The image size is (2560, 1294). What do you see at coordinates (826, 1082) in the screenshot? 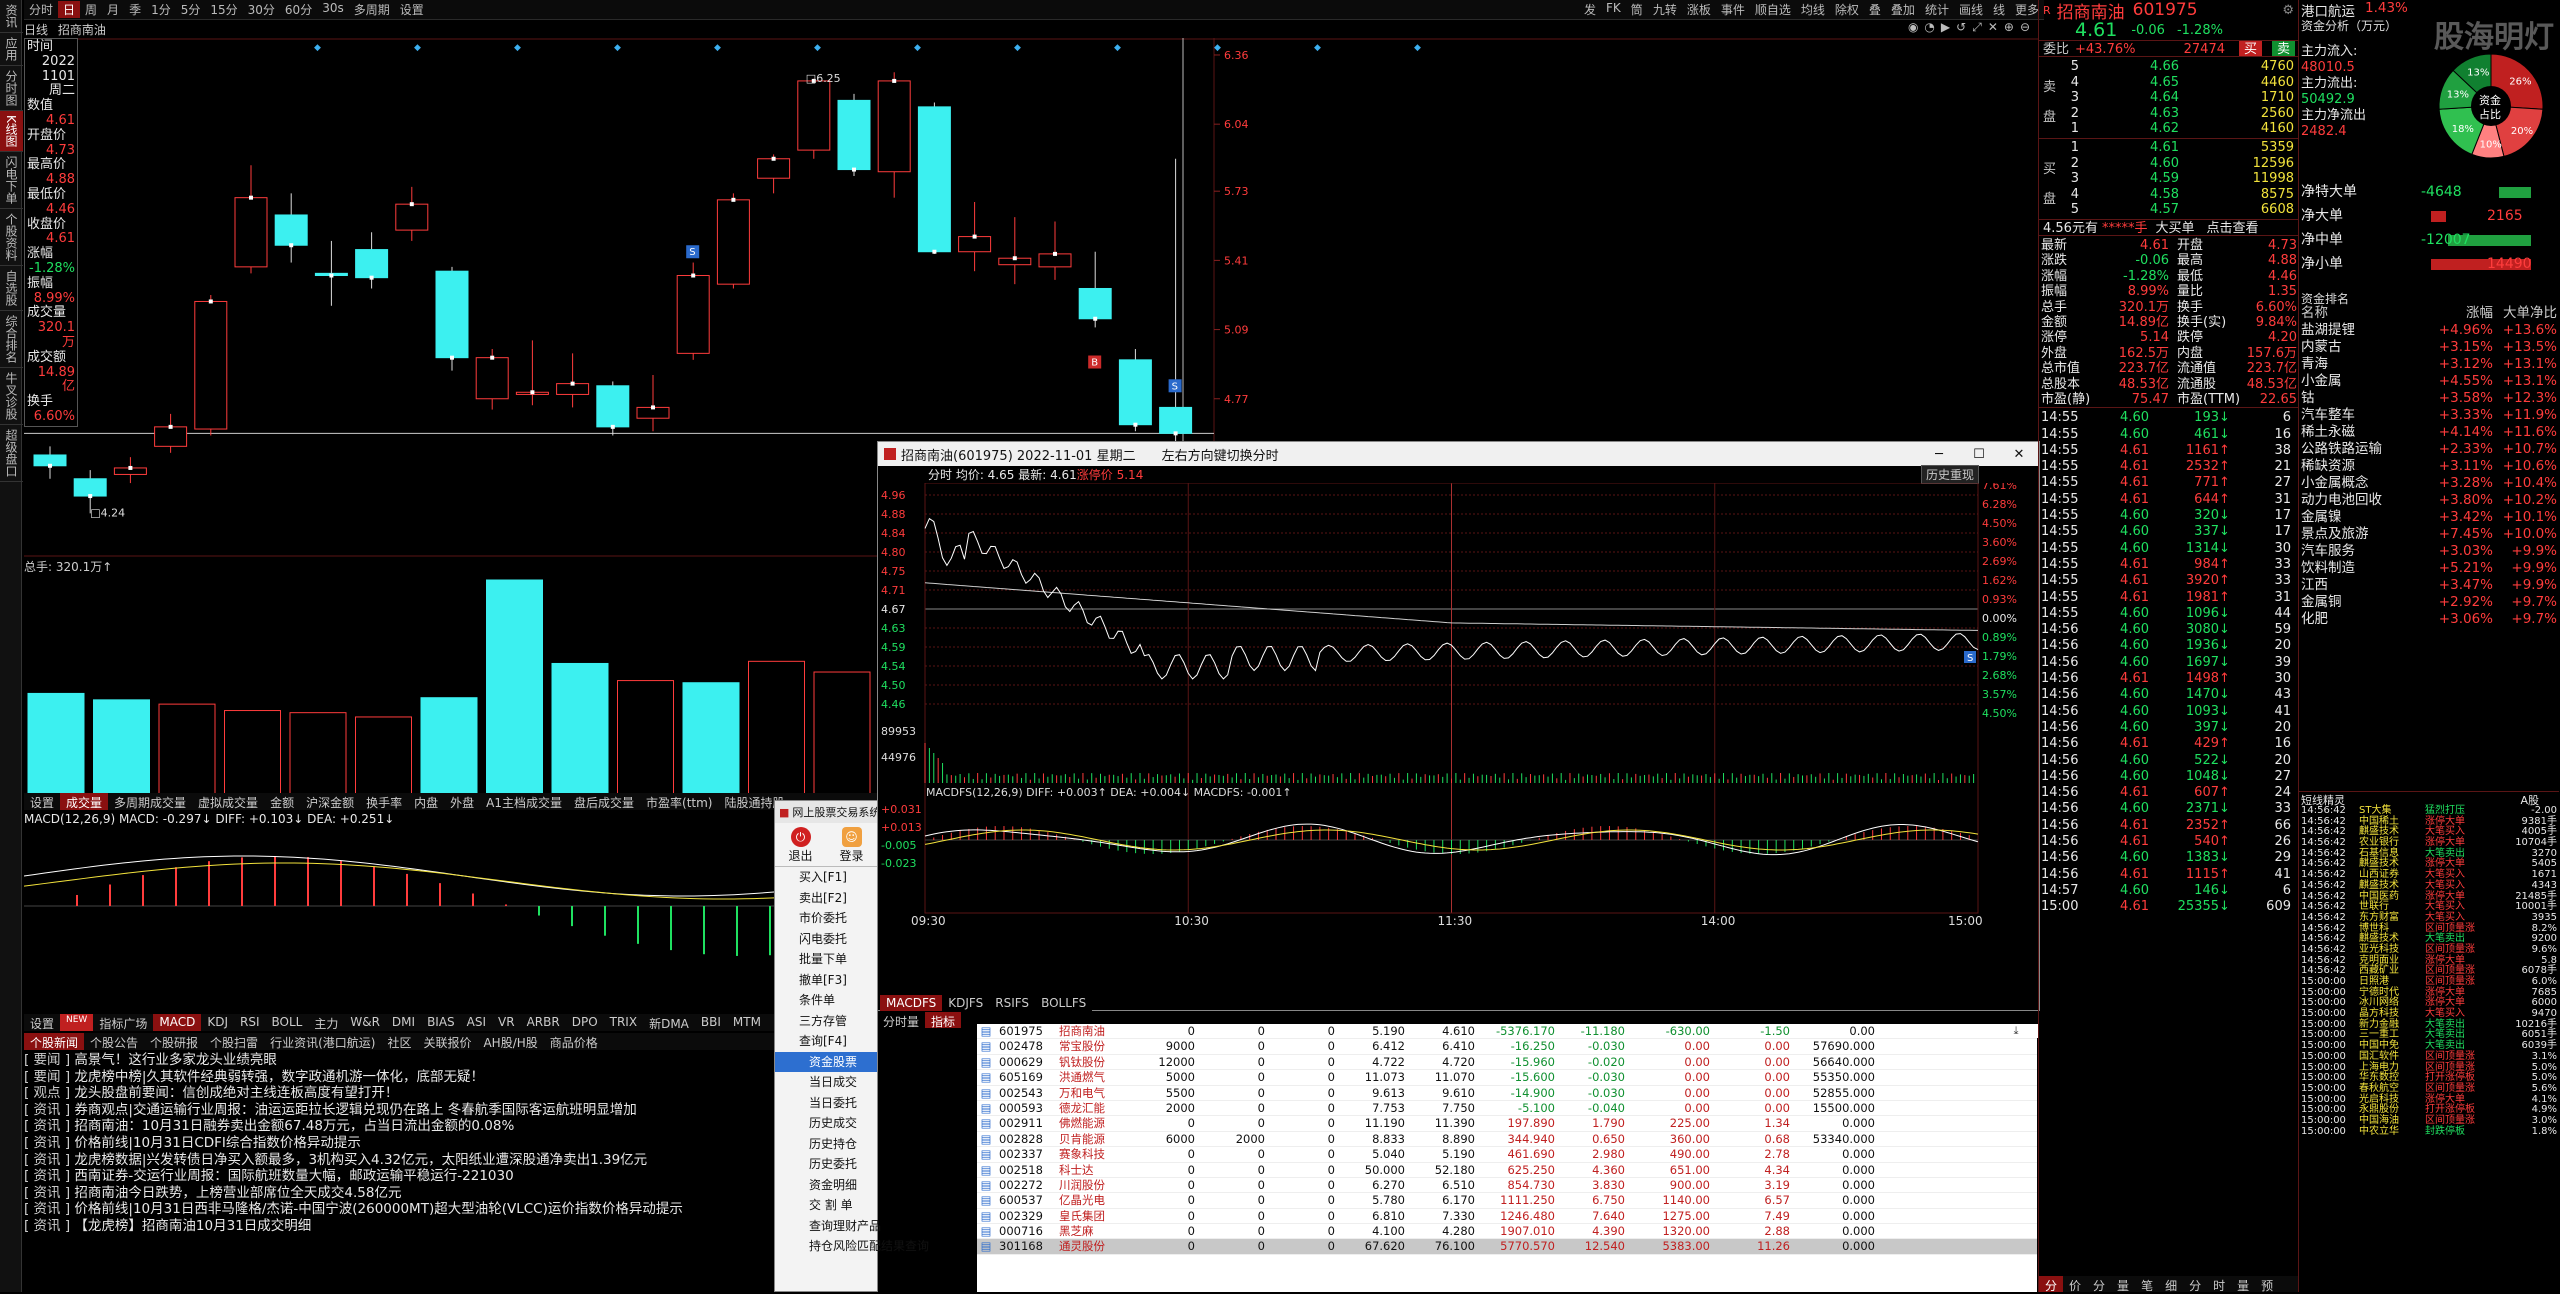
I see `trade-menu-item-10: 当日成交` at bounding box center [826, 1082].